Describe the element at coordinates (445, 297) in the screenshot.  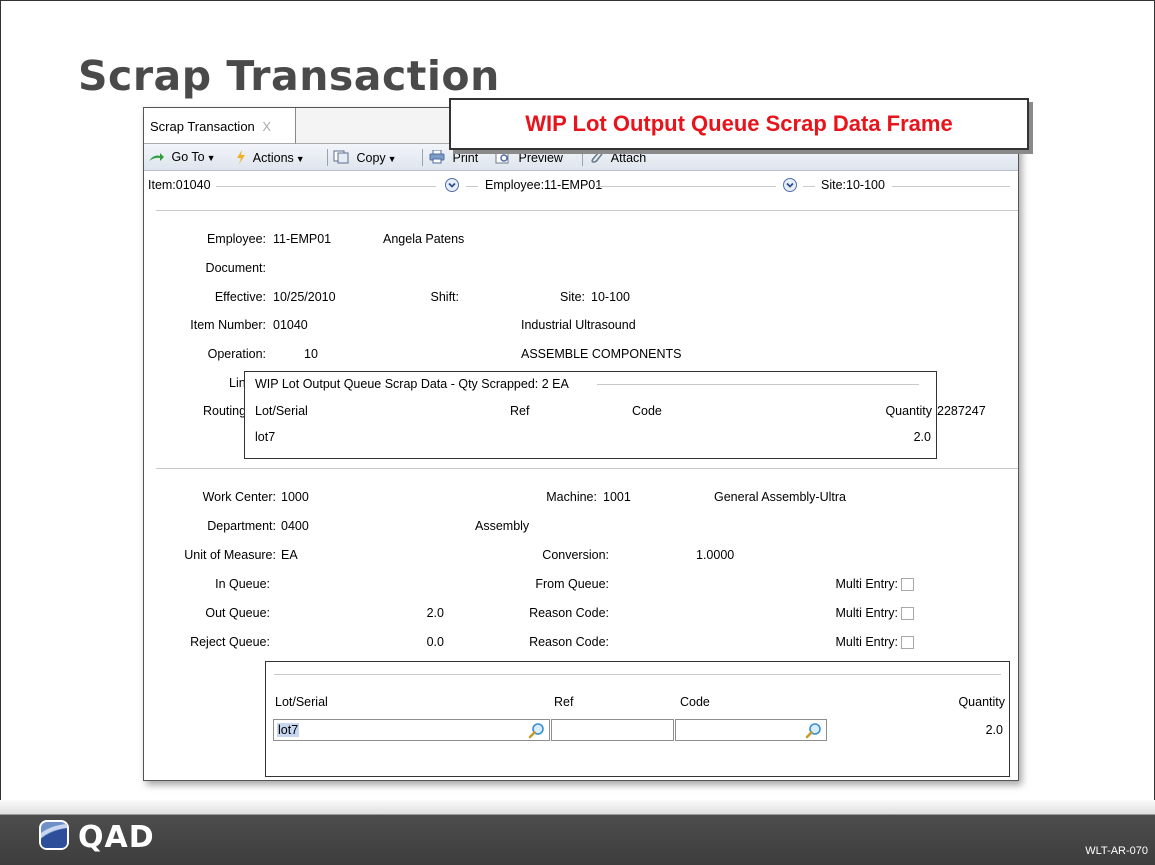
I see `shift-label: Shift:` at that location.